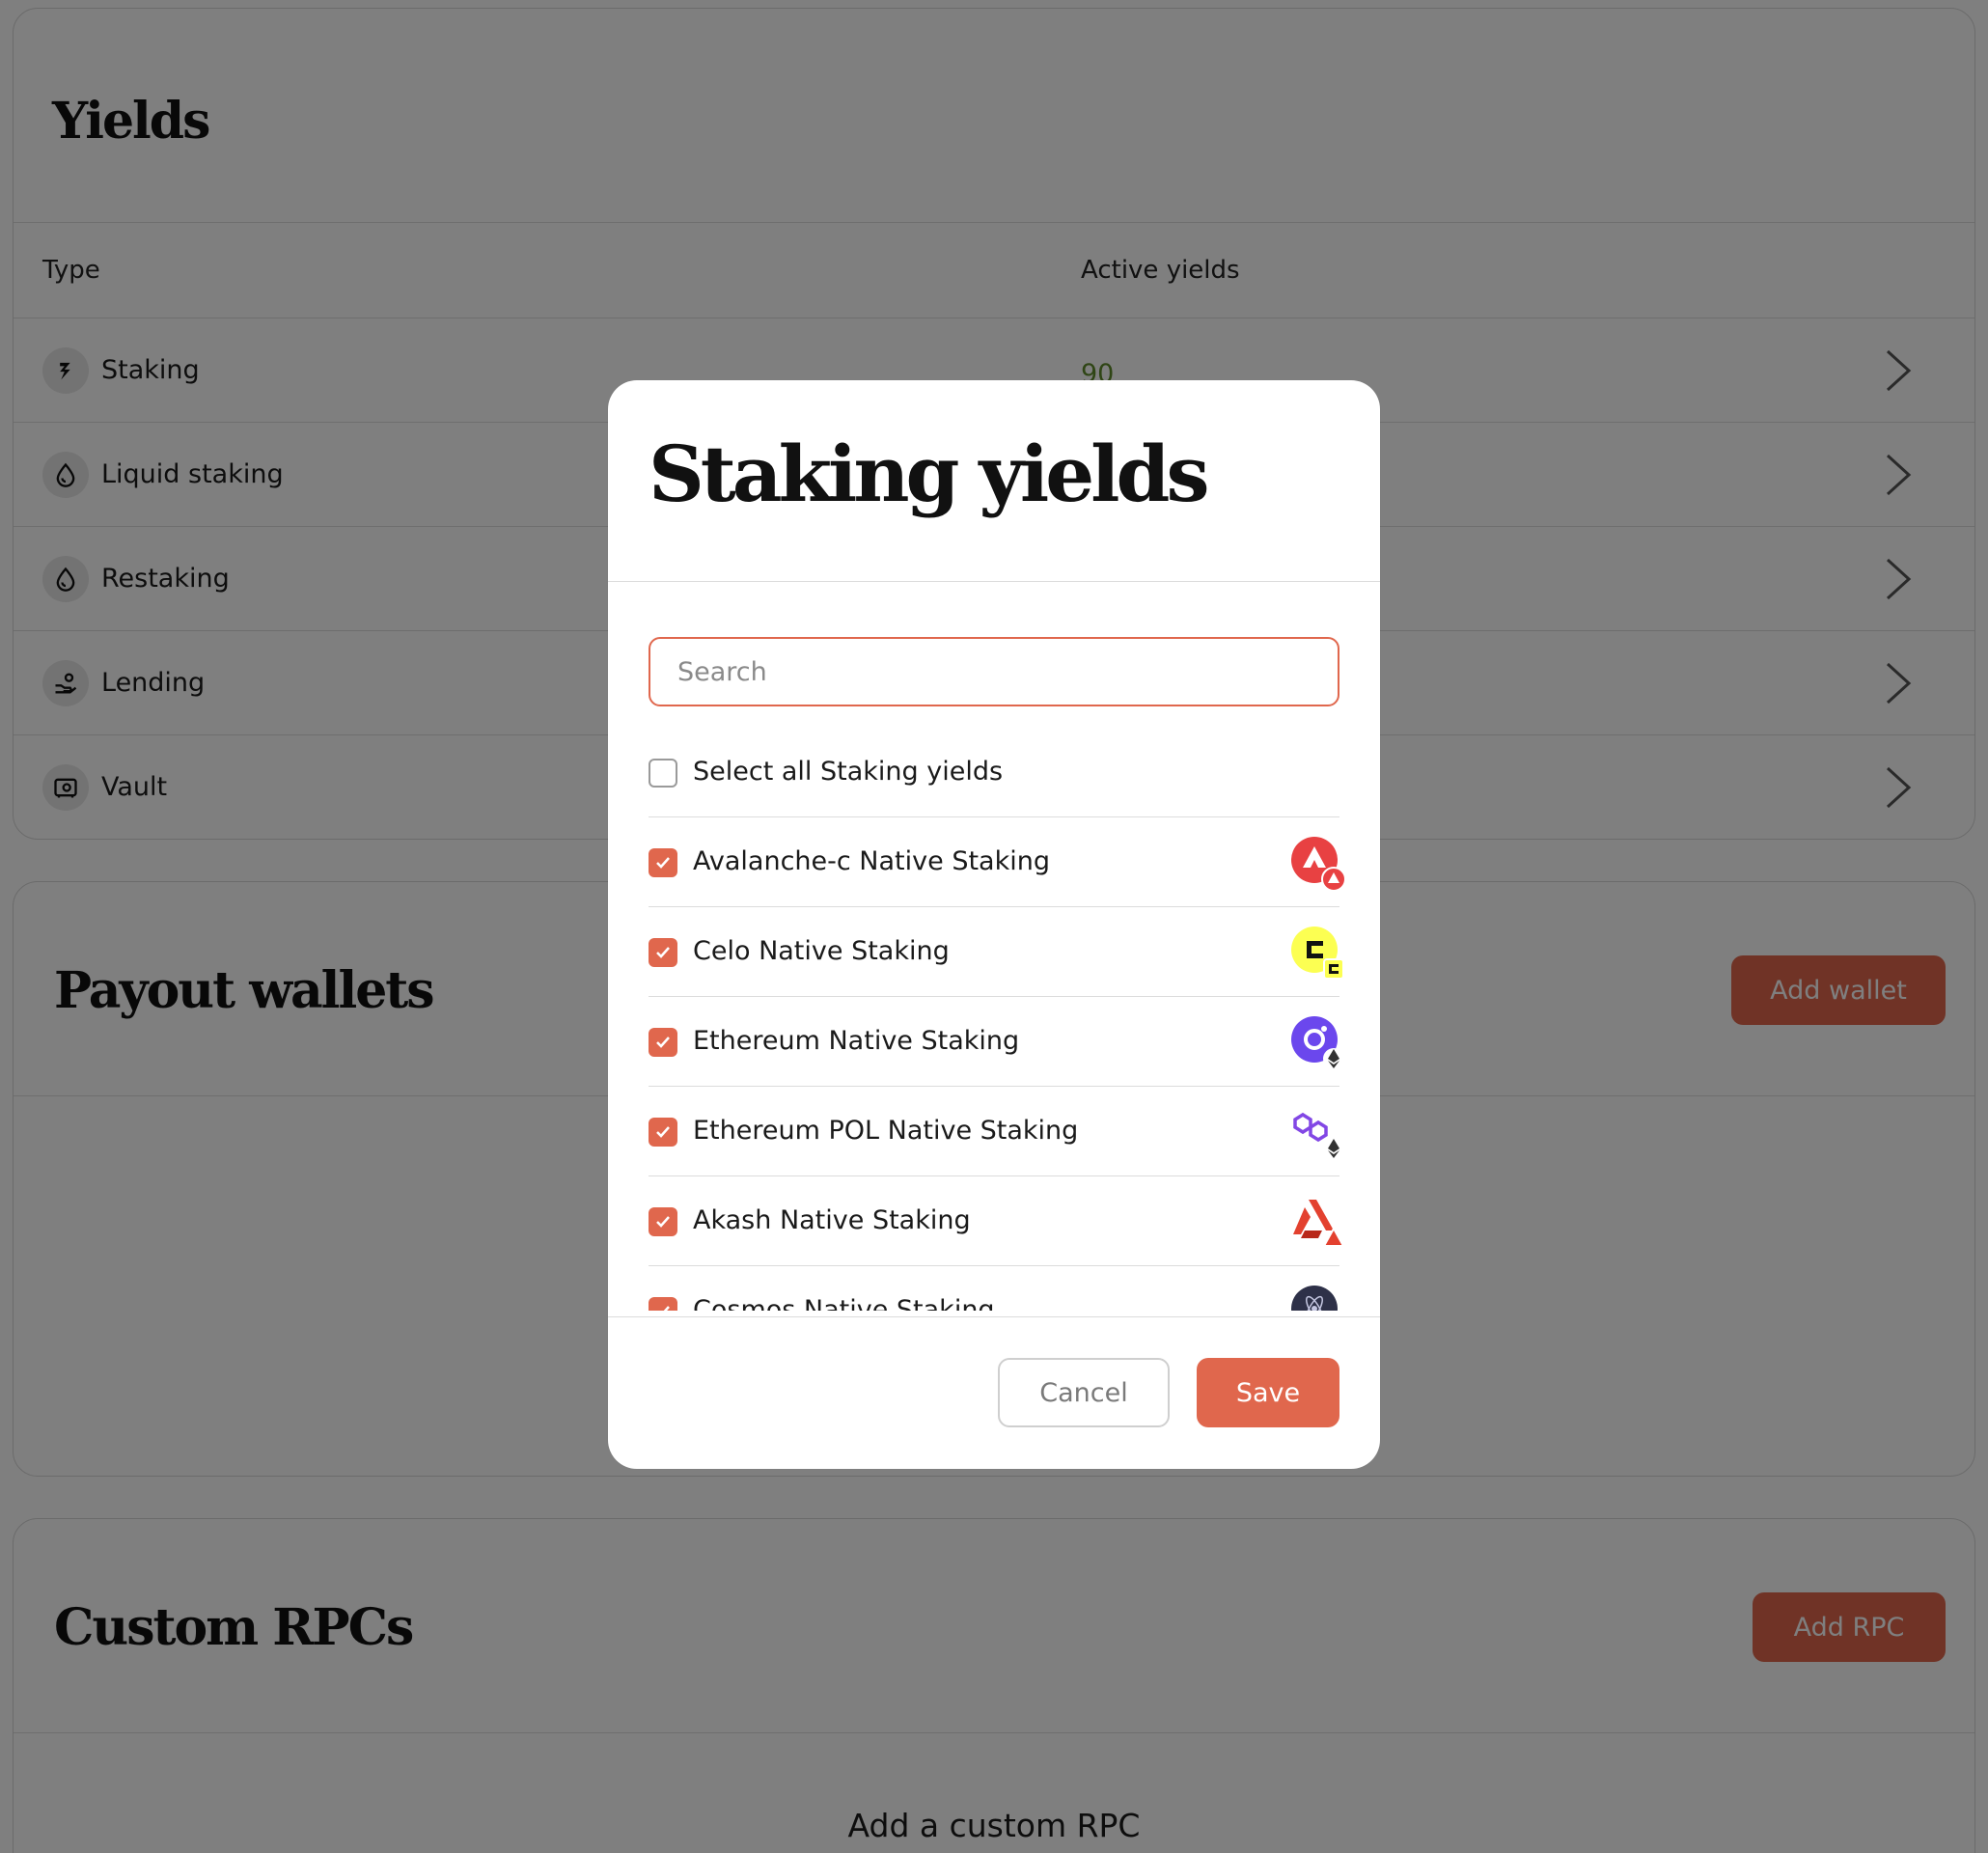 The image size is (1988, 1853). Describe the element at coordinates (1318, 864) in the screenshot. I see `avalanche-icon` at that location.